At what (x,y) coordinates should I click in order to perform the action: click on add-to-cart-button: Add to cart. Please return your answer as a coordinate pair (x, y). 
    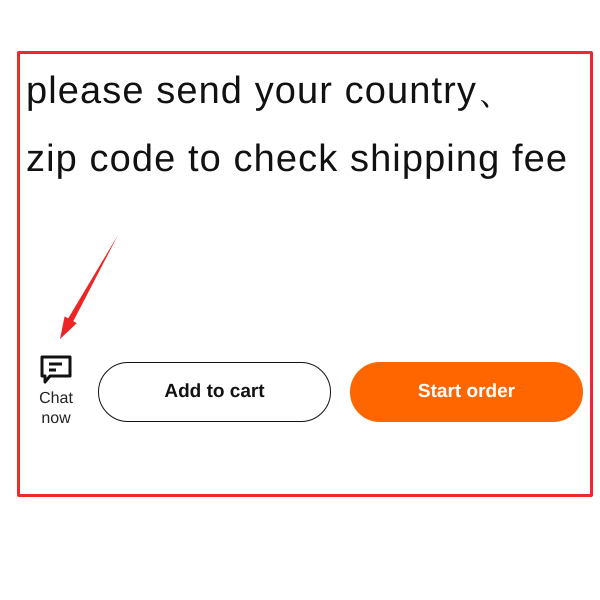
    Looking at the image, I should click on (214, 392).